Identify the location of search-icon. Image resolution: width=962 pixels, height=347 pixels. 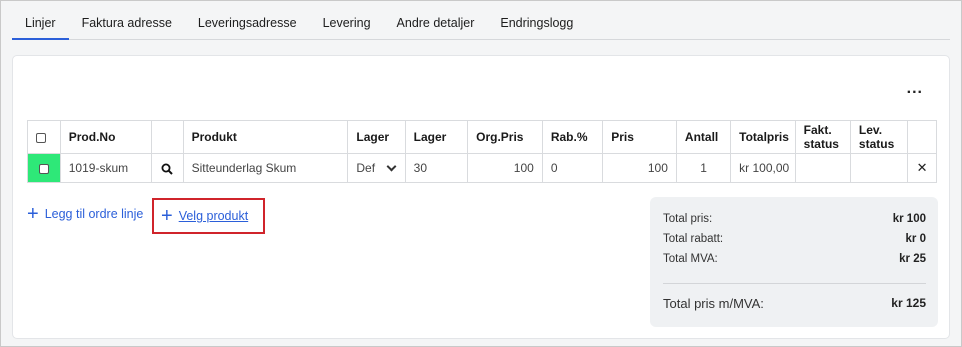
(167, 169).